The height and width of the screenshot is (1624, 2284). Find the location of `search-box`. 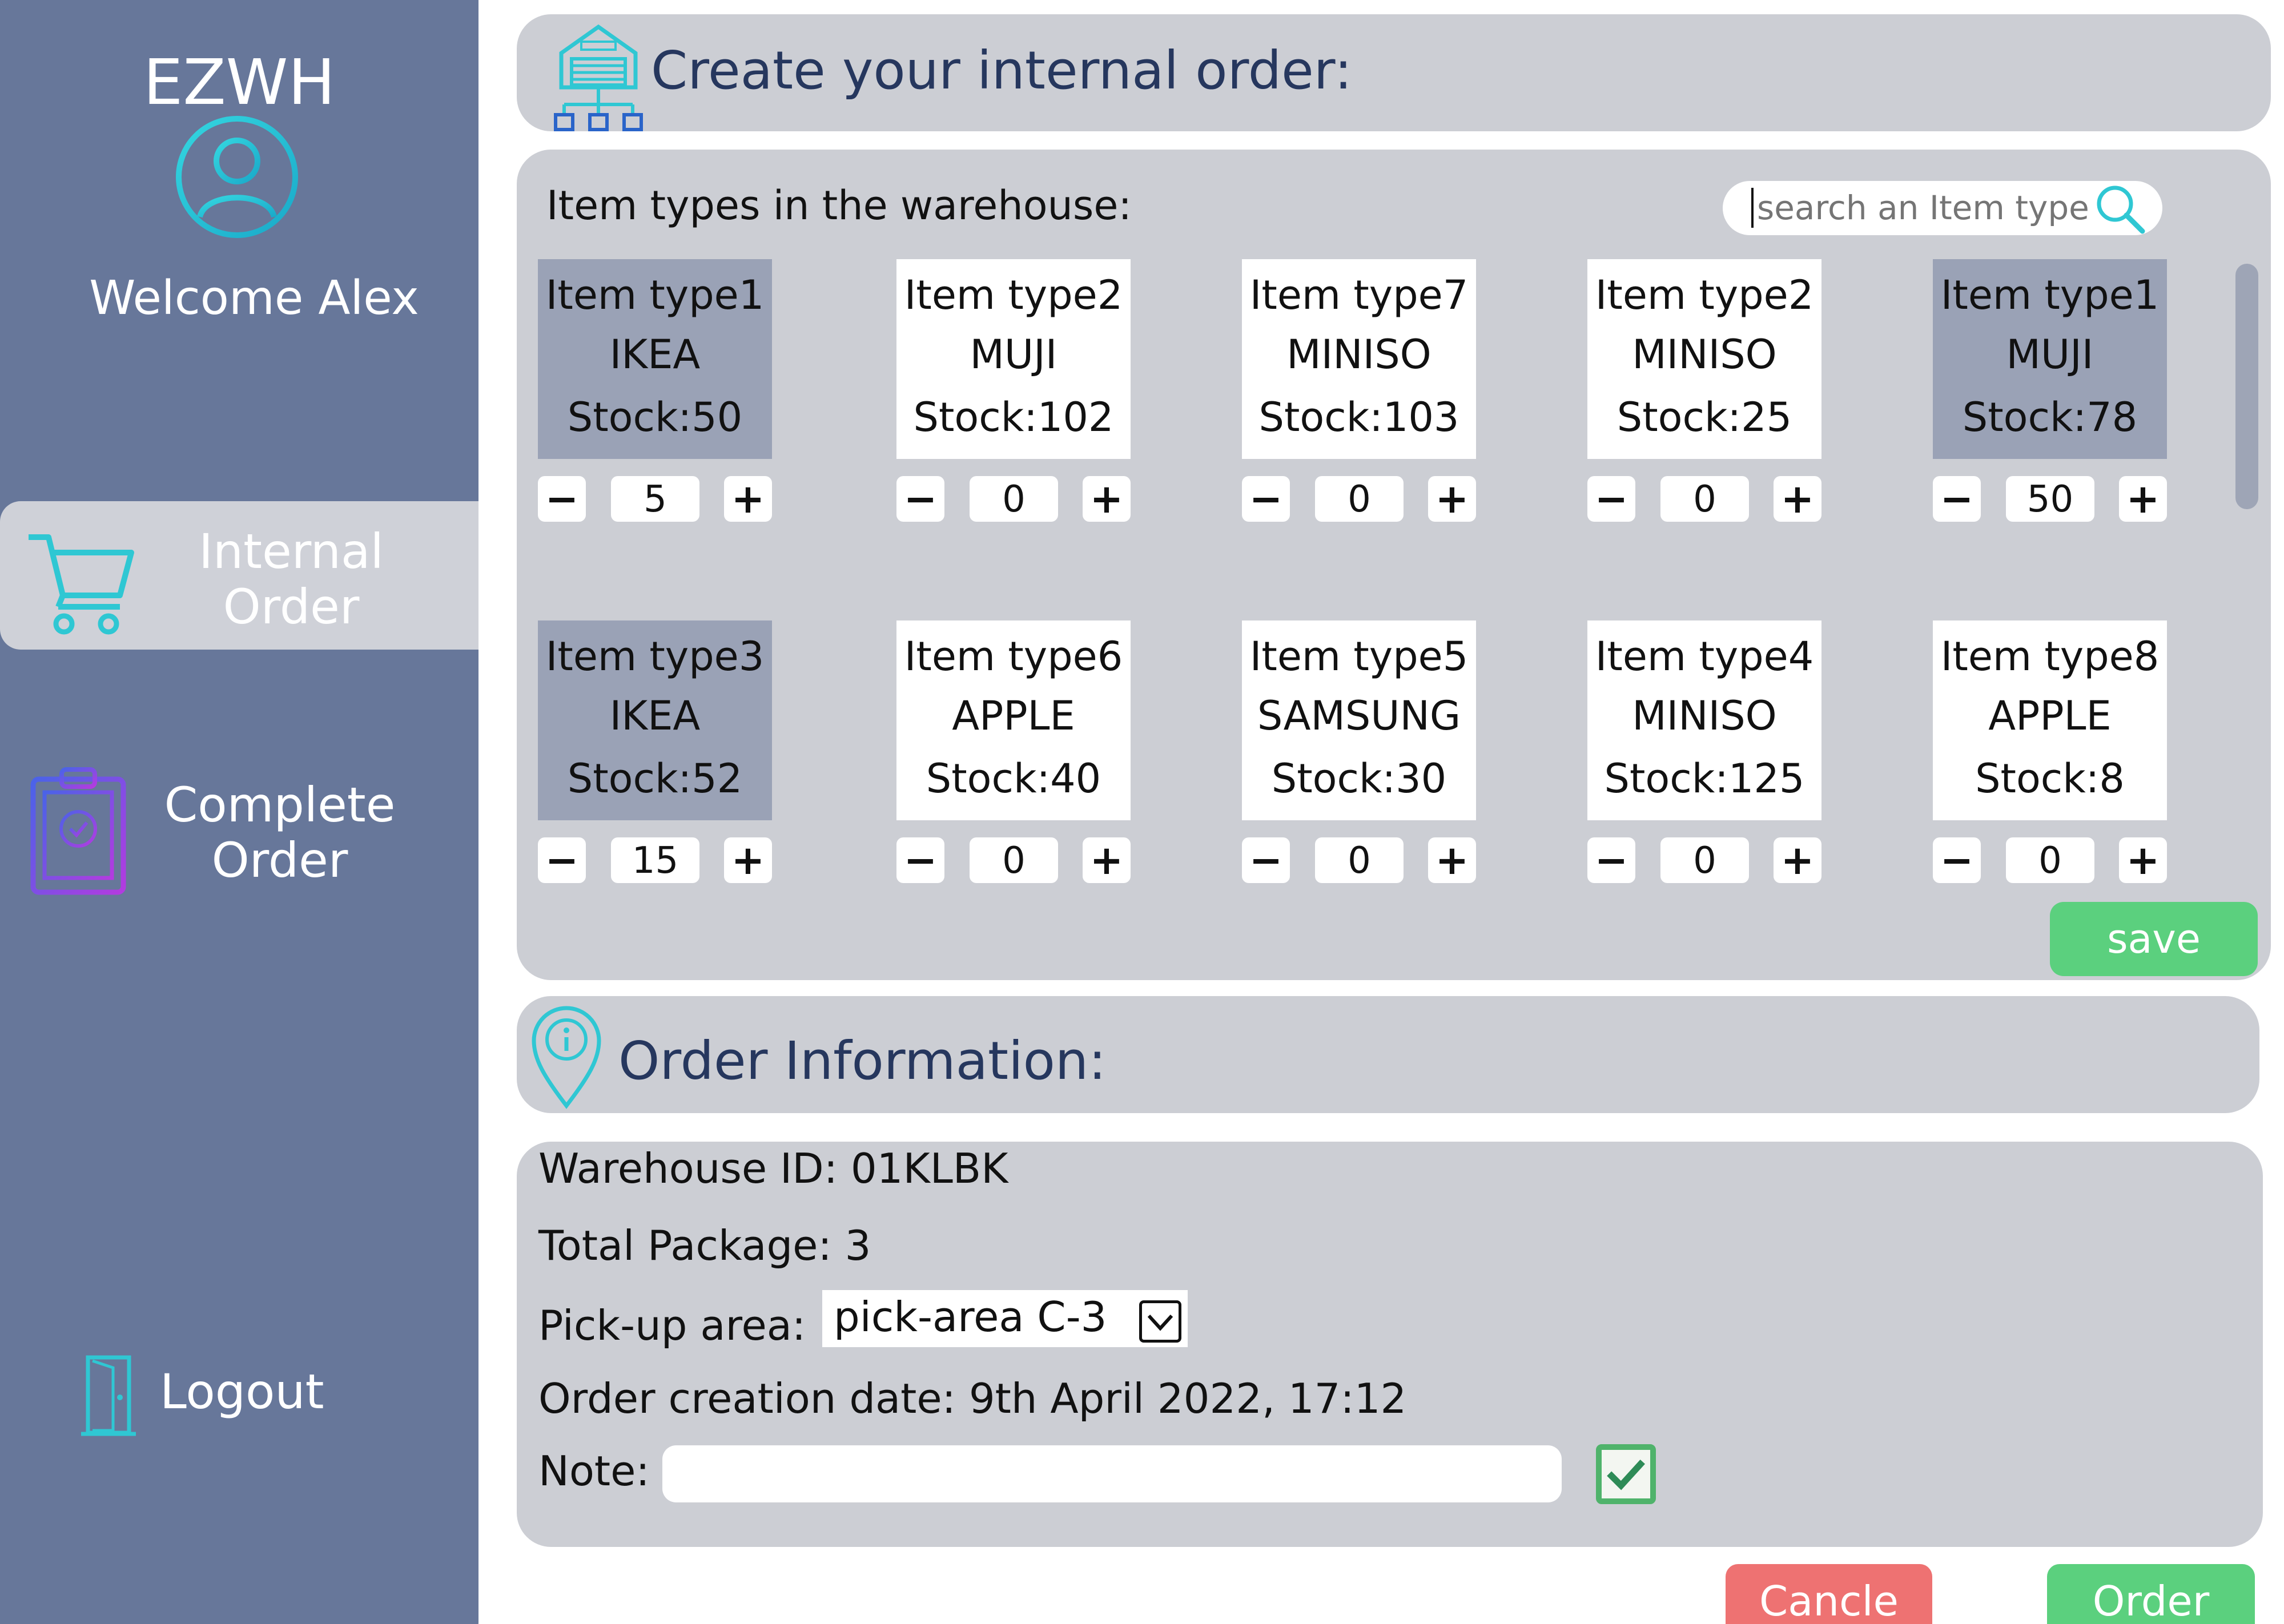

search-box is located at coordinates (1942, 208).